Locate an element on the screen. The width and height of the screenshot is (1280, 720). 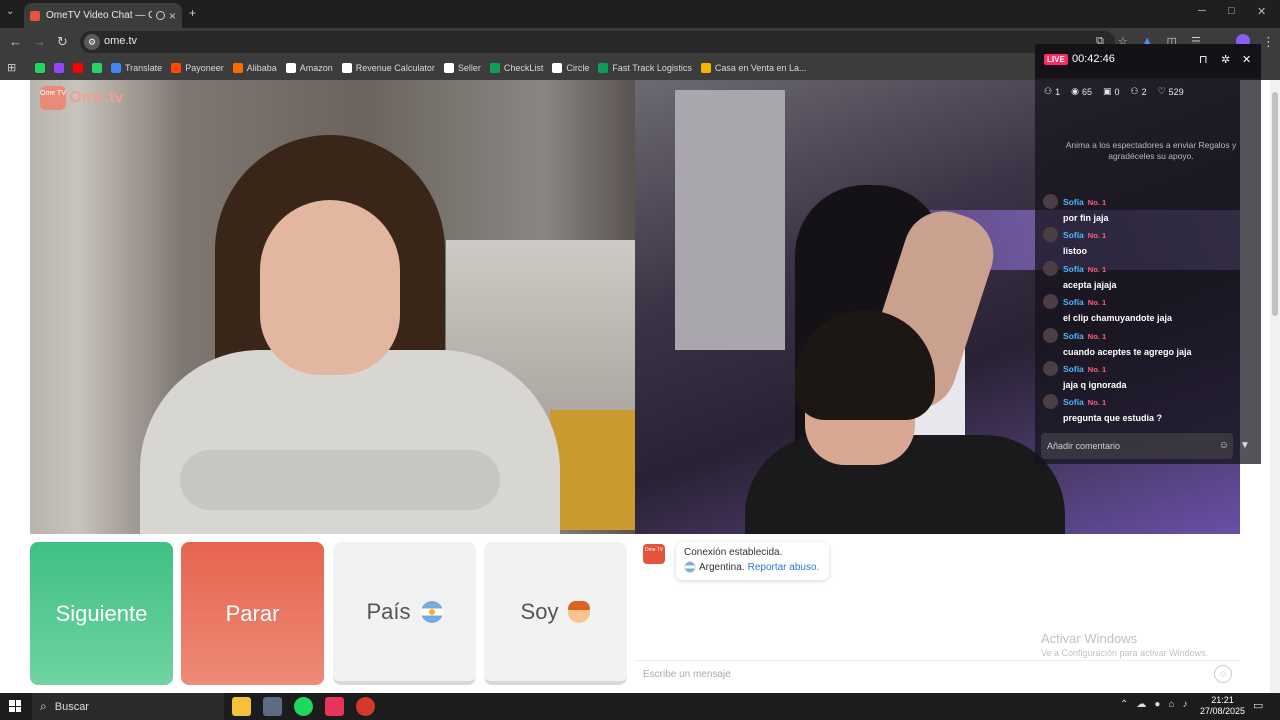
forward-icon: → is located at coordinates (39, 41).